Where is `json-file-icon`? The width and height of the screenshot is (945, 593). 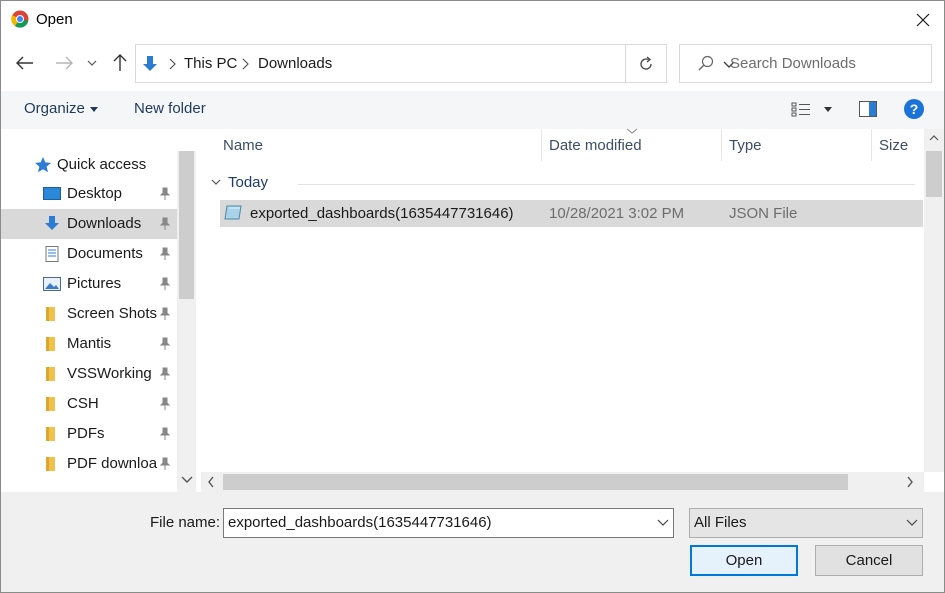
json-file-icon is located at coordinates (233, 212).